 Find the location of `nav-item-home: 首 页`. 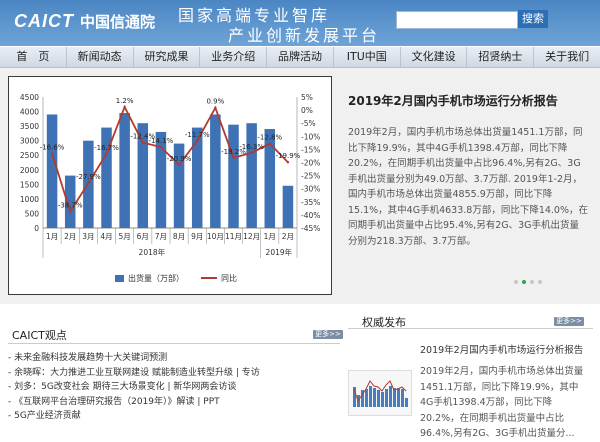

nav-item-home: 首 页 is located at coordinates (33, 57).